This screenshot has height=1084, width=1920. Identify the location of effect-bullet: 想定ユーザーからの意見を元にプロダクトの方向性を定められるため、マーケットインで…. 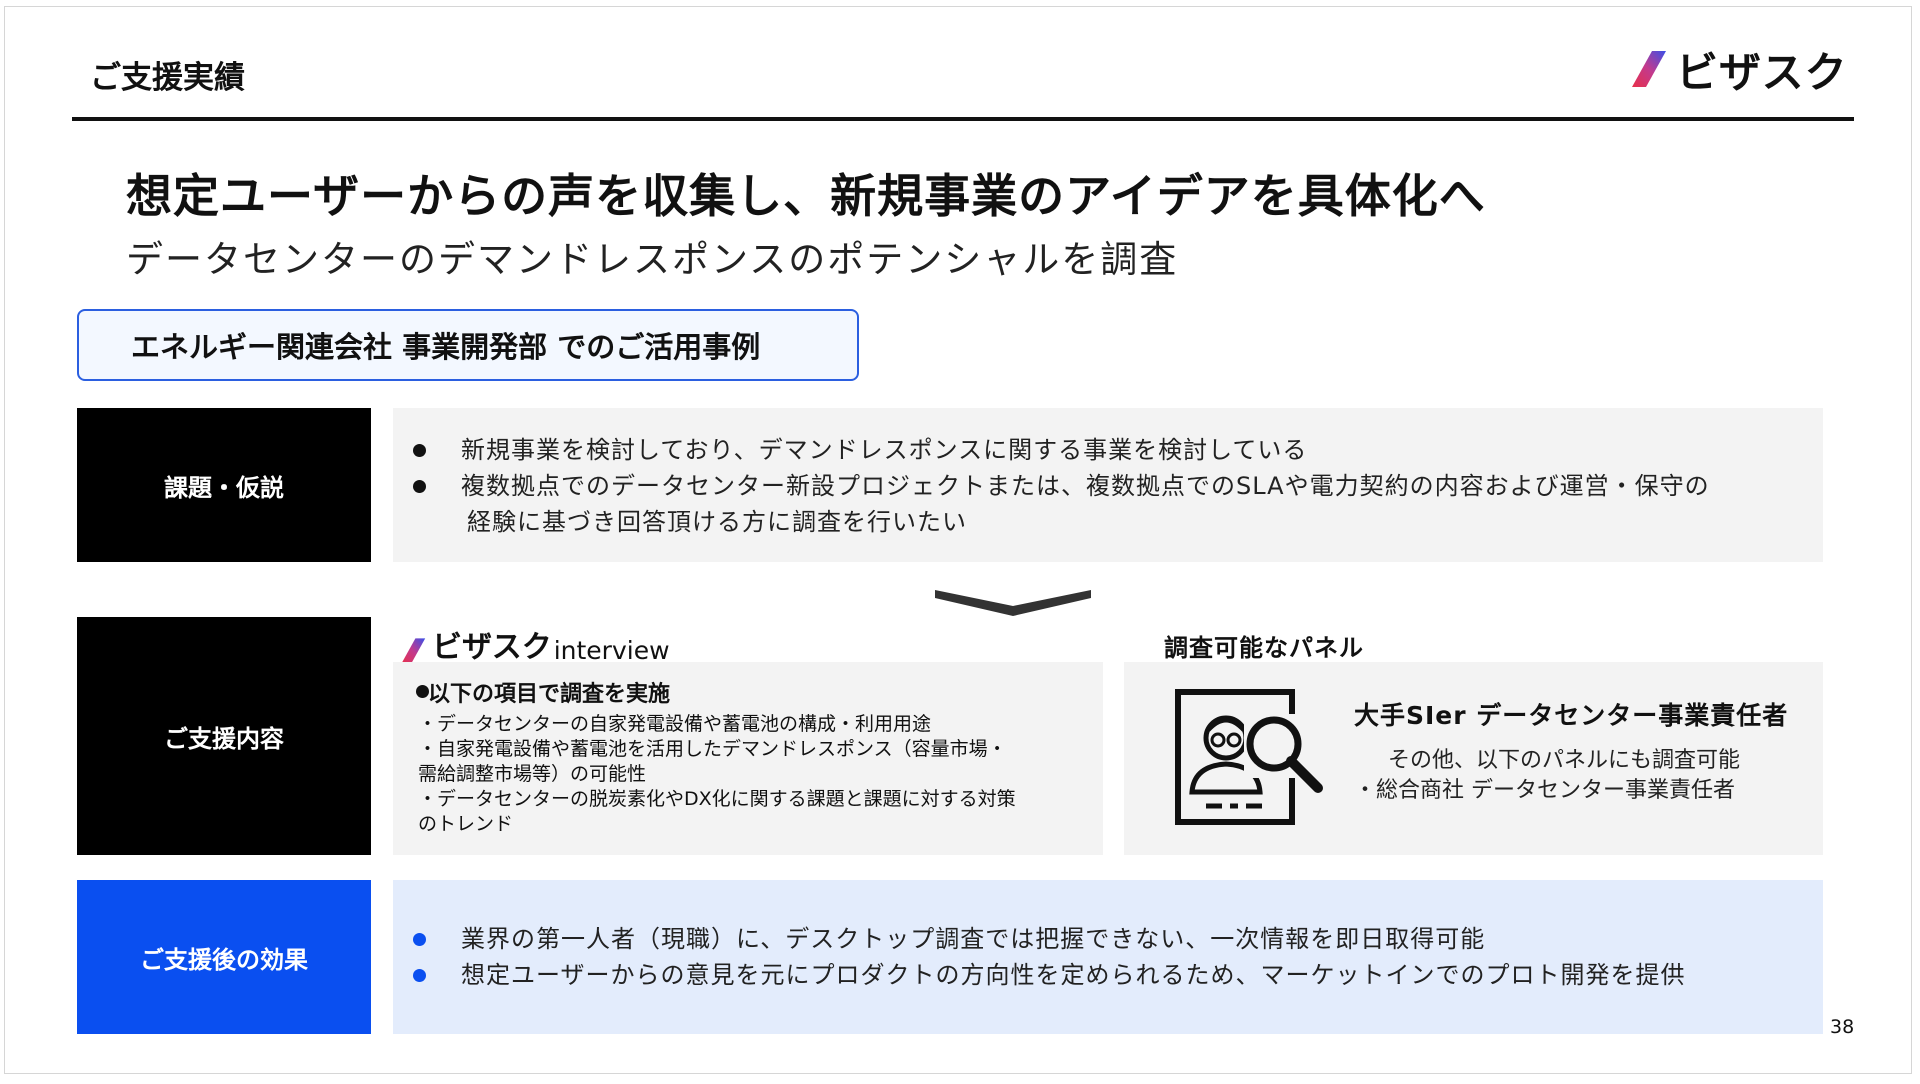
(1108, 975).